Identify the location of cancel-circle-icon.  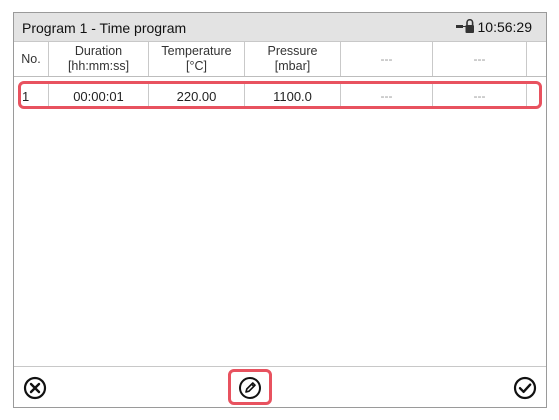
(35, 388).